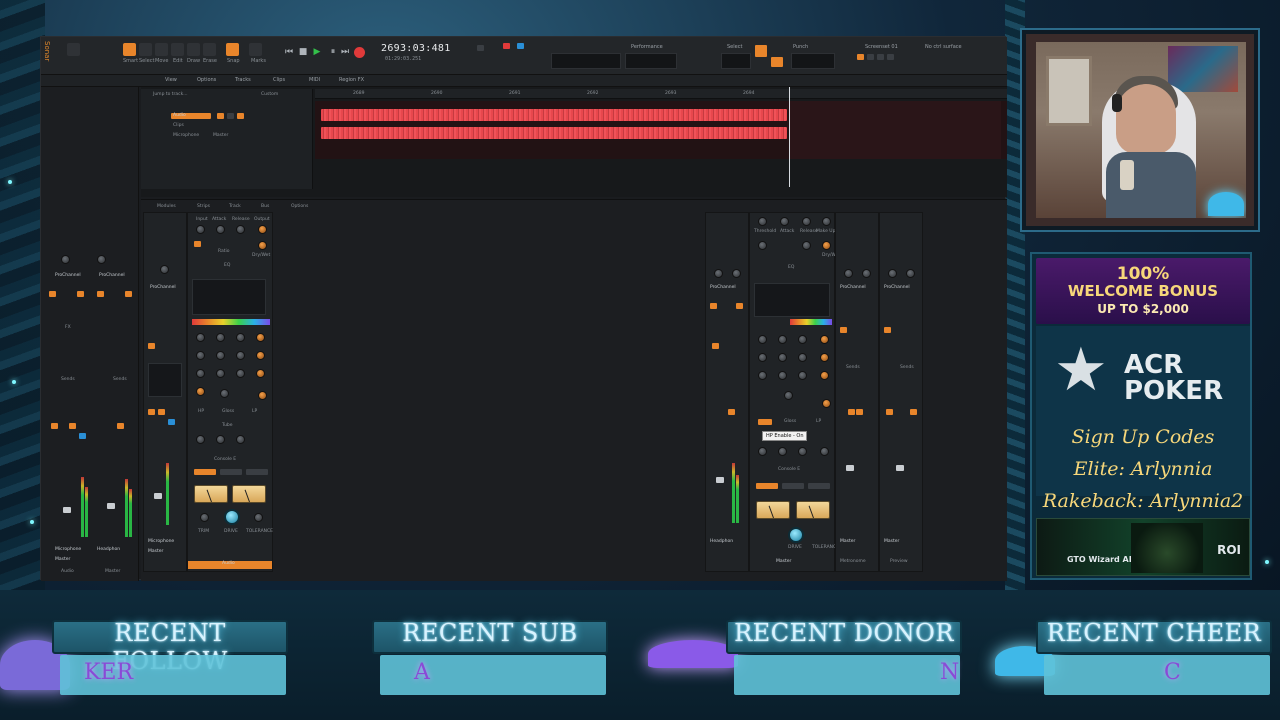 This screenshot has width=1280, height=720. What do you see at coordinates (762, 245) in the screenshot?
I see `hpf-knob` at bounding box center [762, 245].